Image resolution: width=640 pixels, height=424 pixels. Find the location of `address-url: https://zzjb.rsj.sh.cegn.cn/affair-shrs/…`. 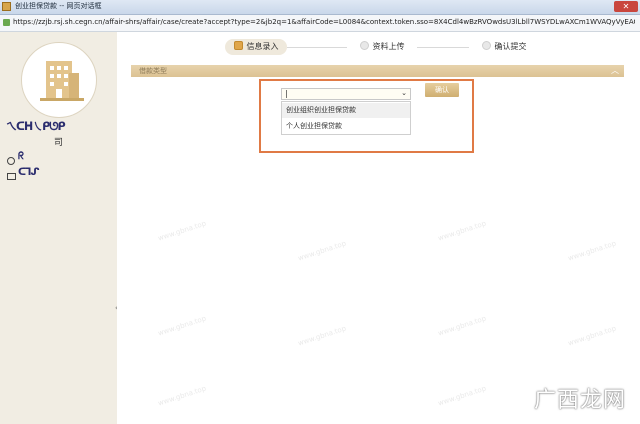

address-url: https://zzjb.rsj.sh.cegn.cn/affair-shrs/… is located at coordinates (324, 22).